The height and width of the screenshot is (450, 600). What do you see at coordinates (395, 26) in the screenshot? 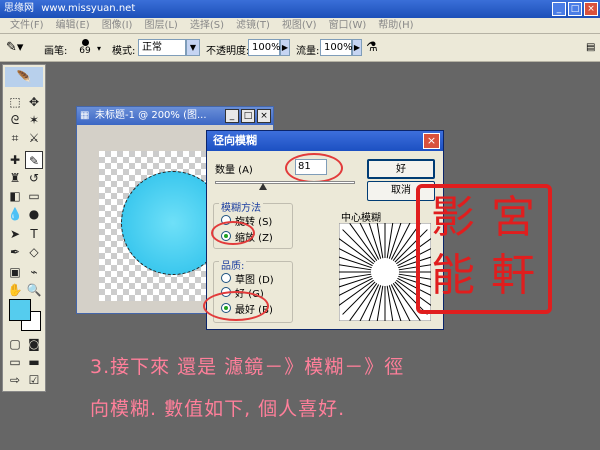
I see `menu-help: 帮助(H)` at bounding box center [395, 26].